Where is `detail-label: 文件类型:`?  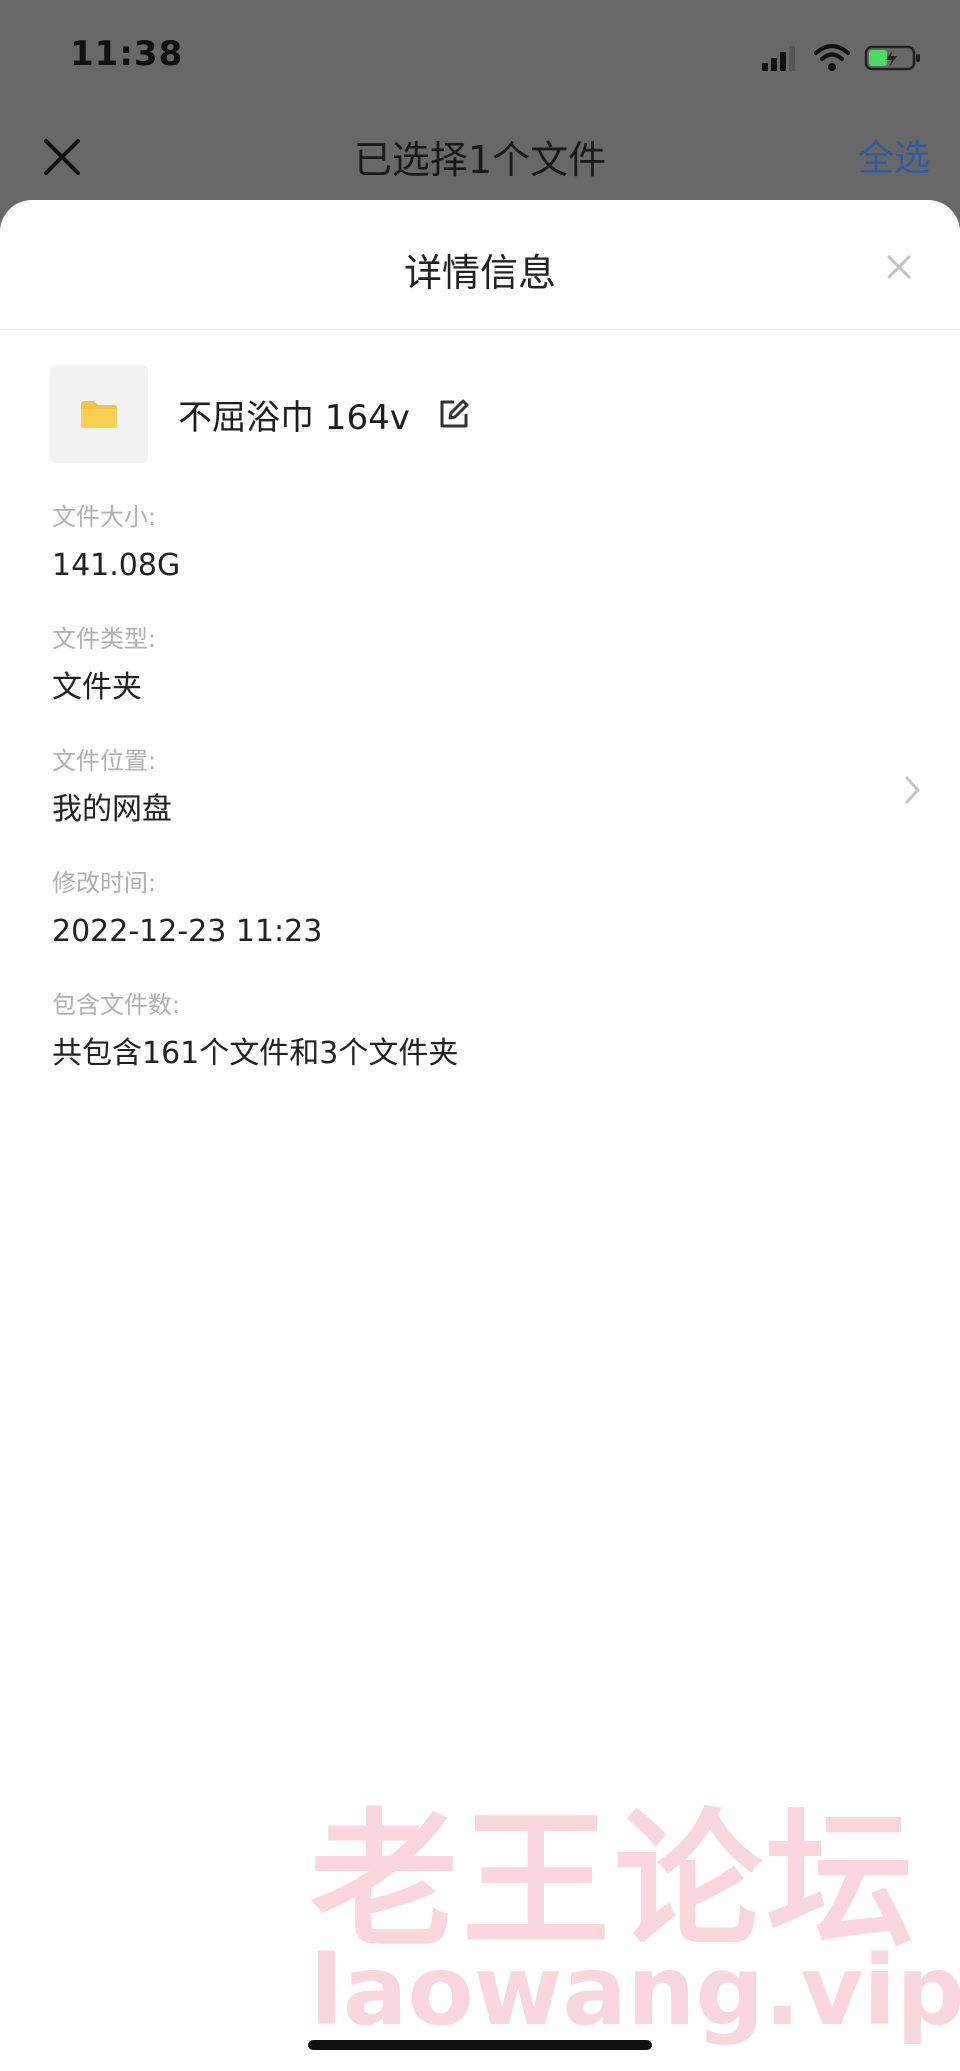
detail-label: 文件类型: is located at coordinates (104, 639).